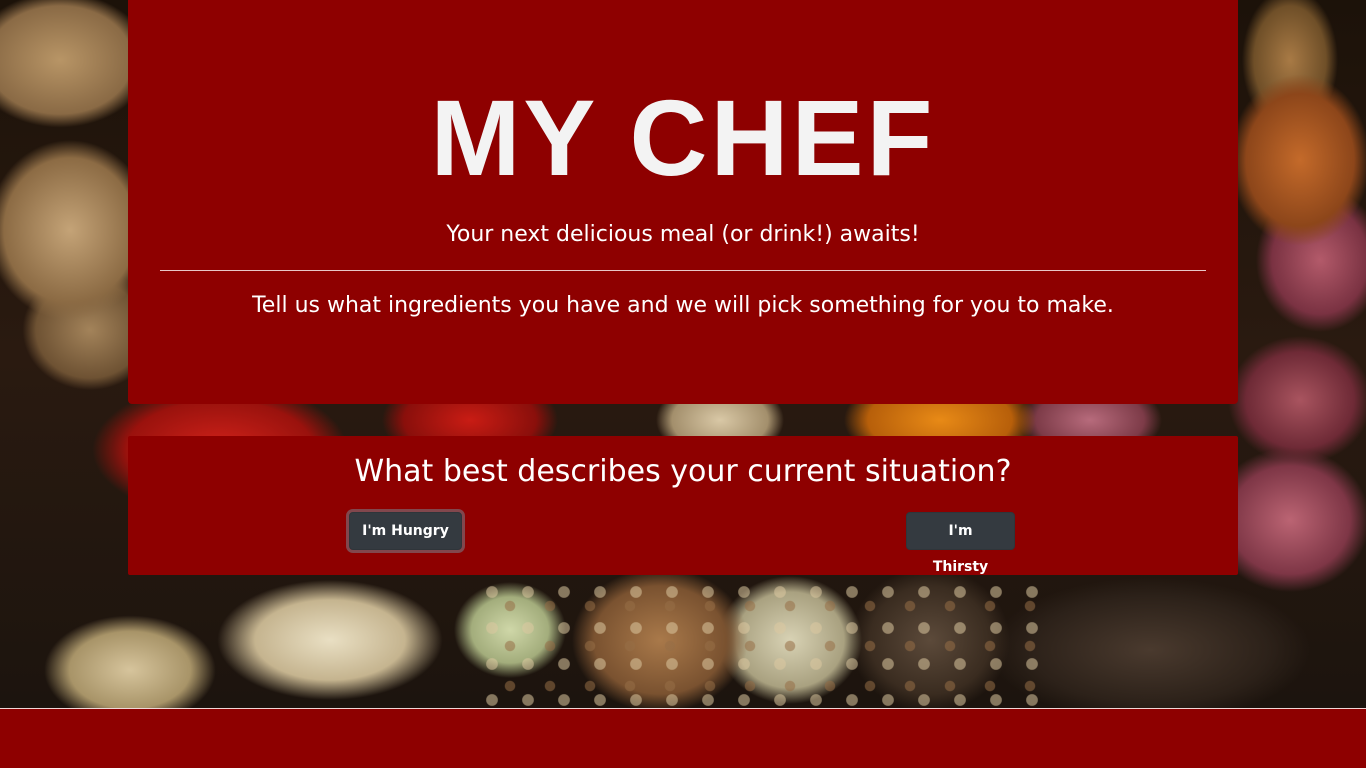 This screenshot has width=1366, height=768. Describe the element at coordinates (960, 543) in the screenshot. I see `thirsty-button: I'm Thirsty` at that location.